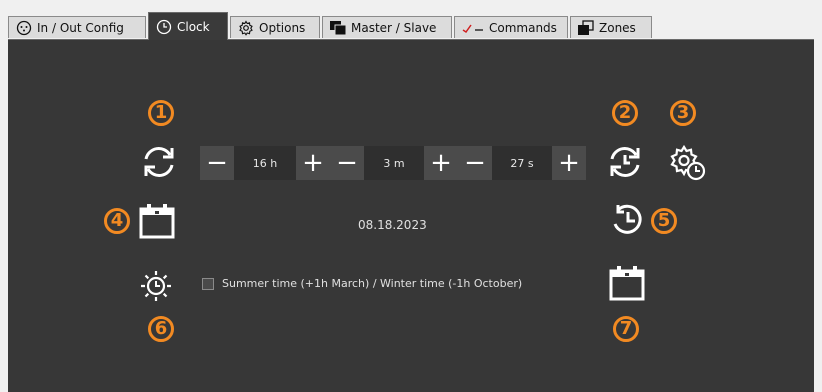  I want to click on tab-master-slave: Master / Slave, so click(387, 27).